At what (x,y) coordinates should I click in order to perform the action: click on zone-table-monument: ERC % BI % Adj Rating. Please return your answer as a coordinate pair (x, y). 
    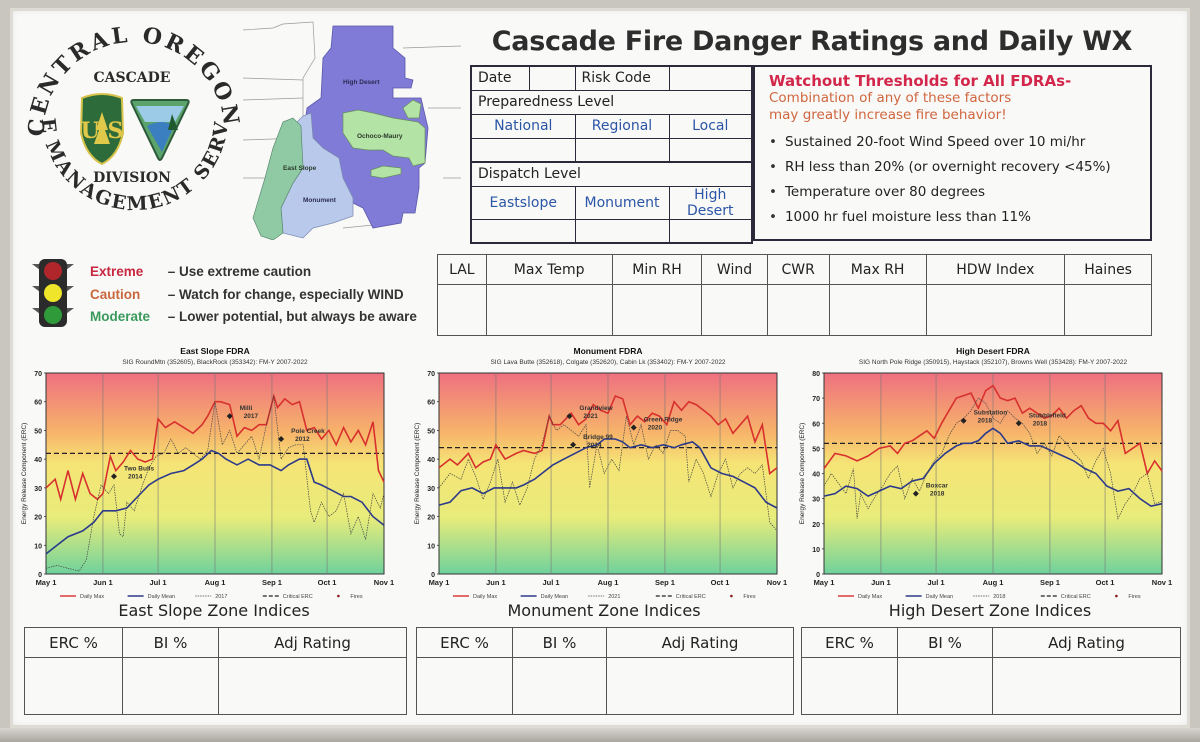
    Looking at the image, I should click on (605, 670).